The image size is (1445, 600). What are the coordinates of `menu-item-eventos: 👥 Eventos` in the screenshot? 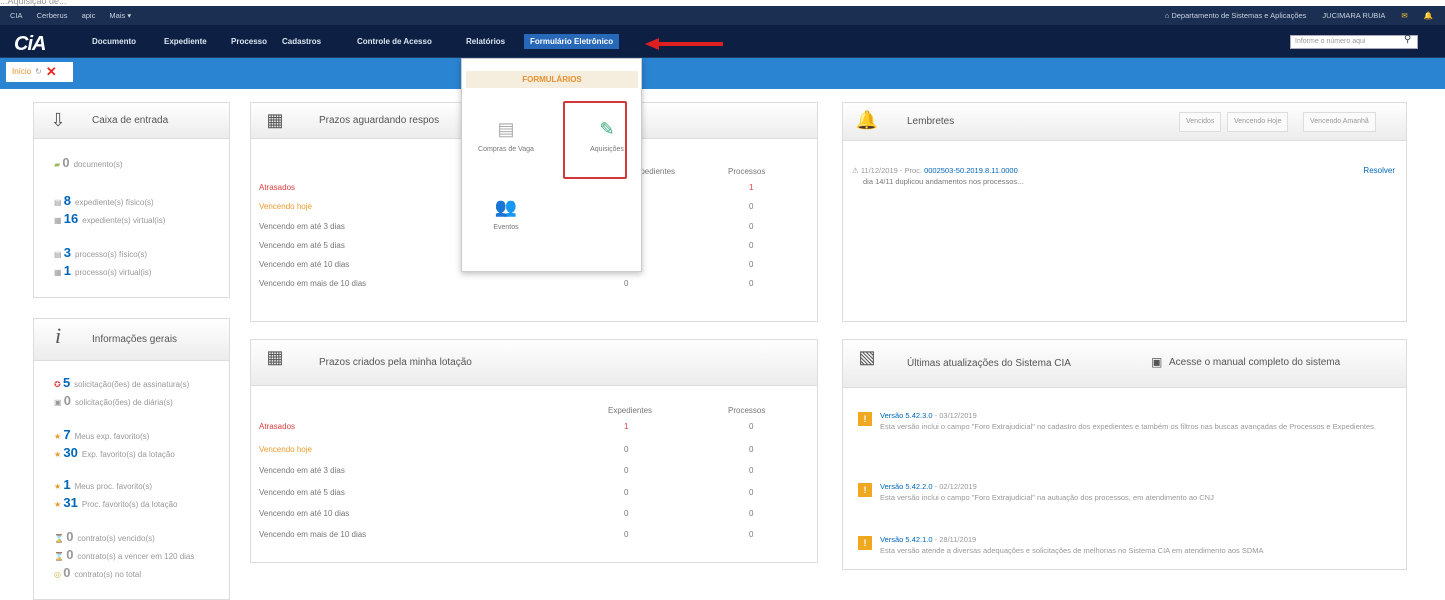 It's located at (506, 214).